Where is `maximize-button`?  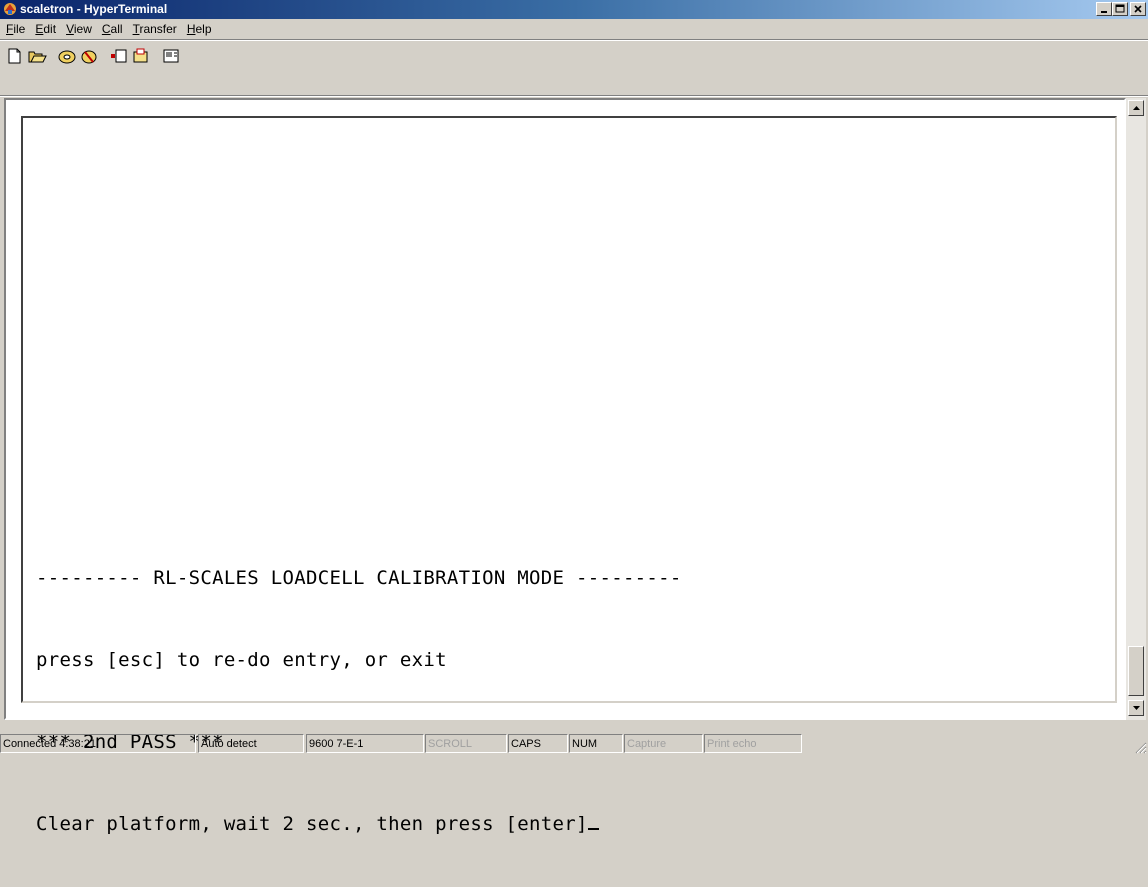
maximize-button is located at coordinates (1120, 9).